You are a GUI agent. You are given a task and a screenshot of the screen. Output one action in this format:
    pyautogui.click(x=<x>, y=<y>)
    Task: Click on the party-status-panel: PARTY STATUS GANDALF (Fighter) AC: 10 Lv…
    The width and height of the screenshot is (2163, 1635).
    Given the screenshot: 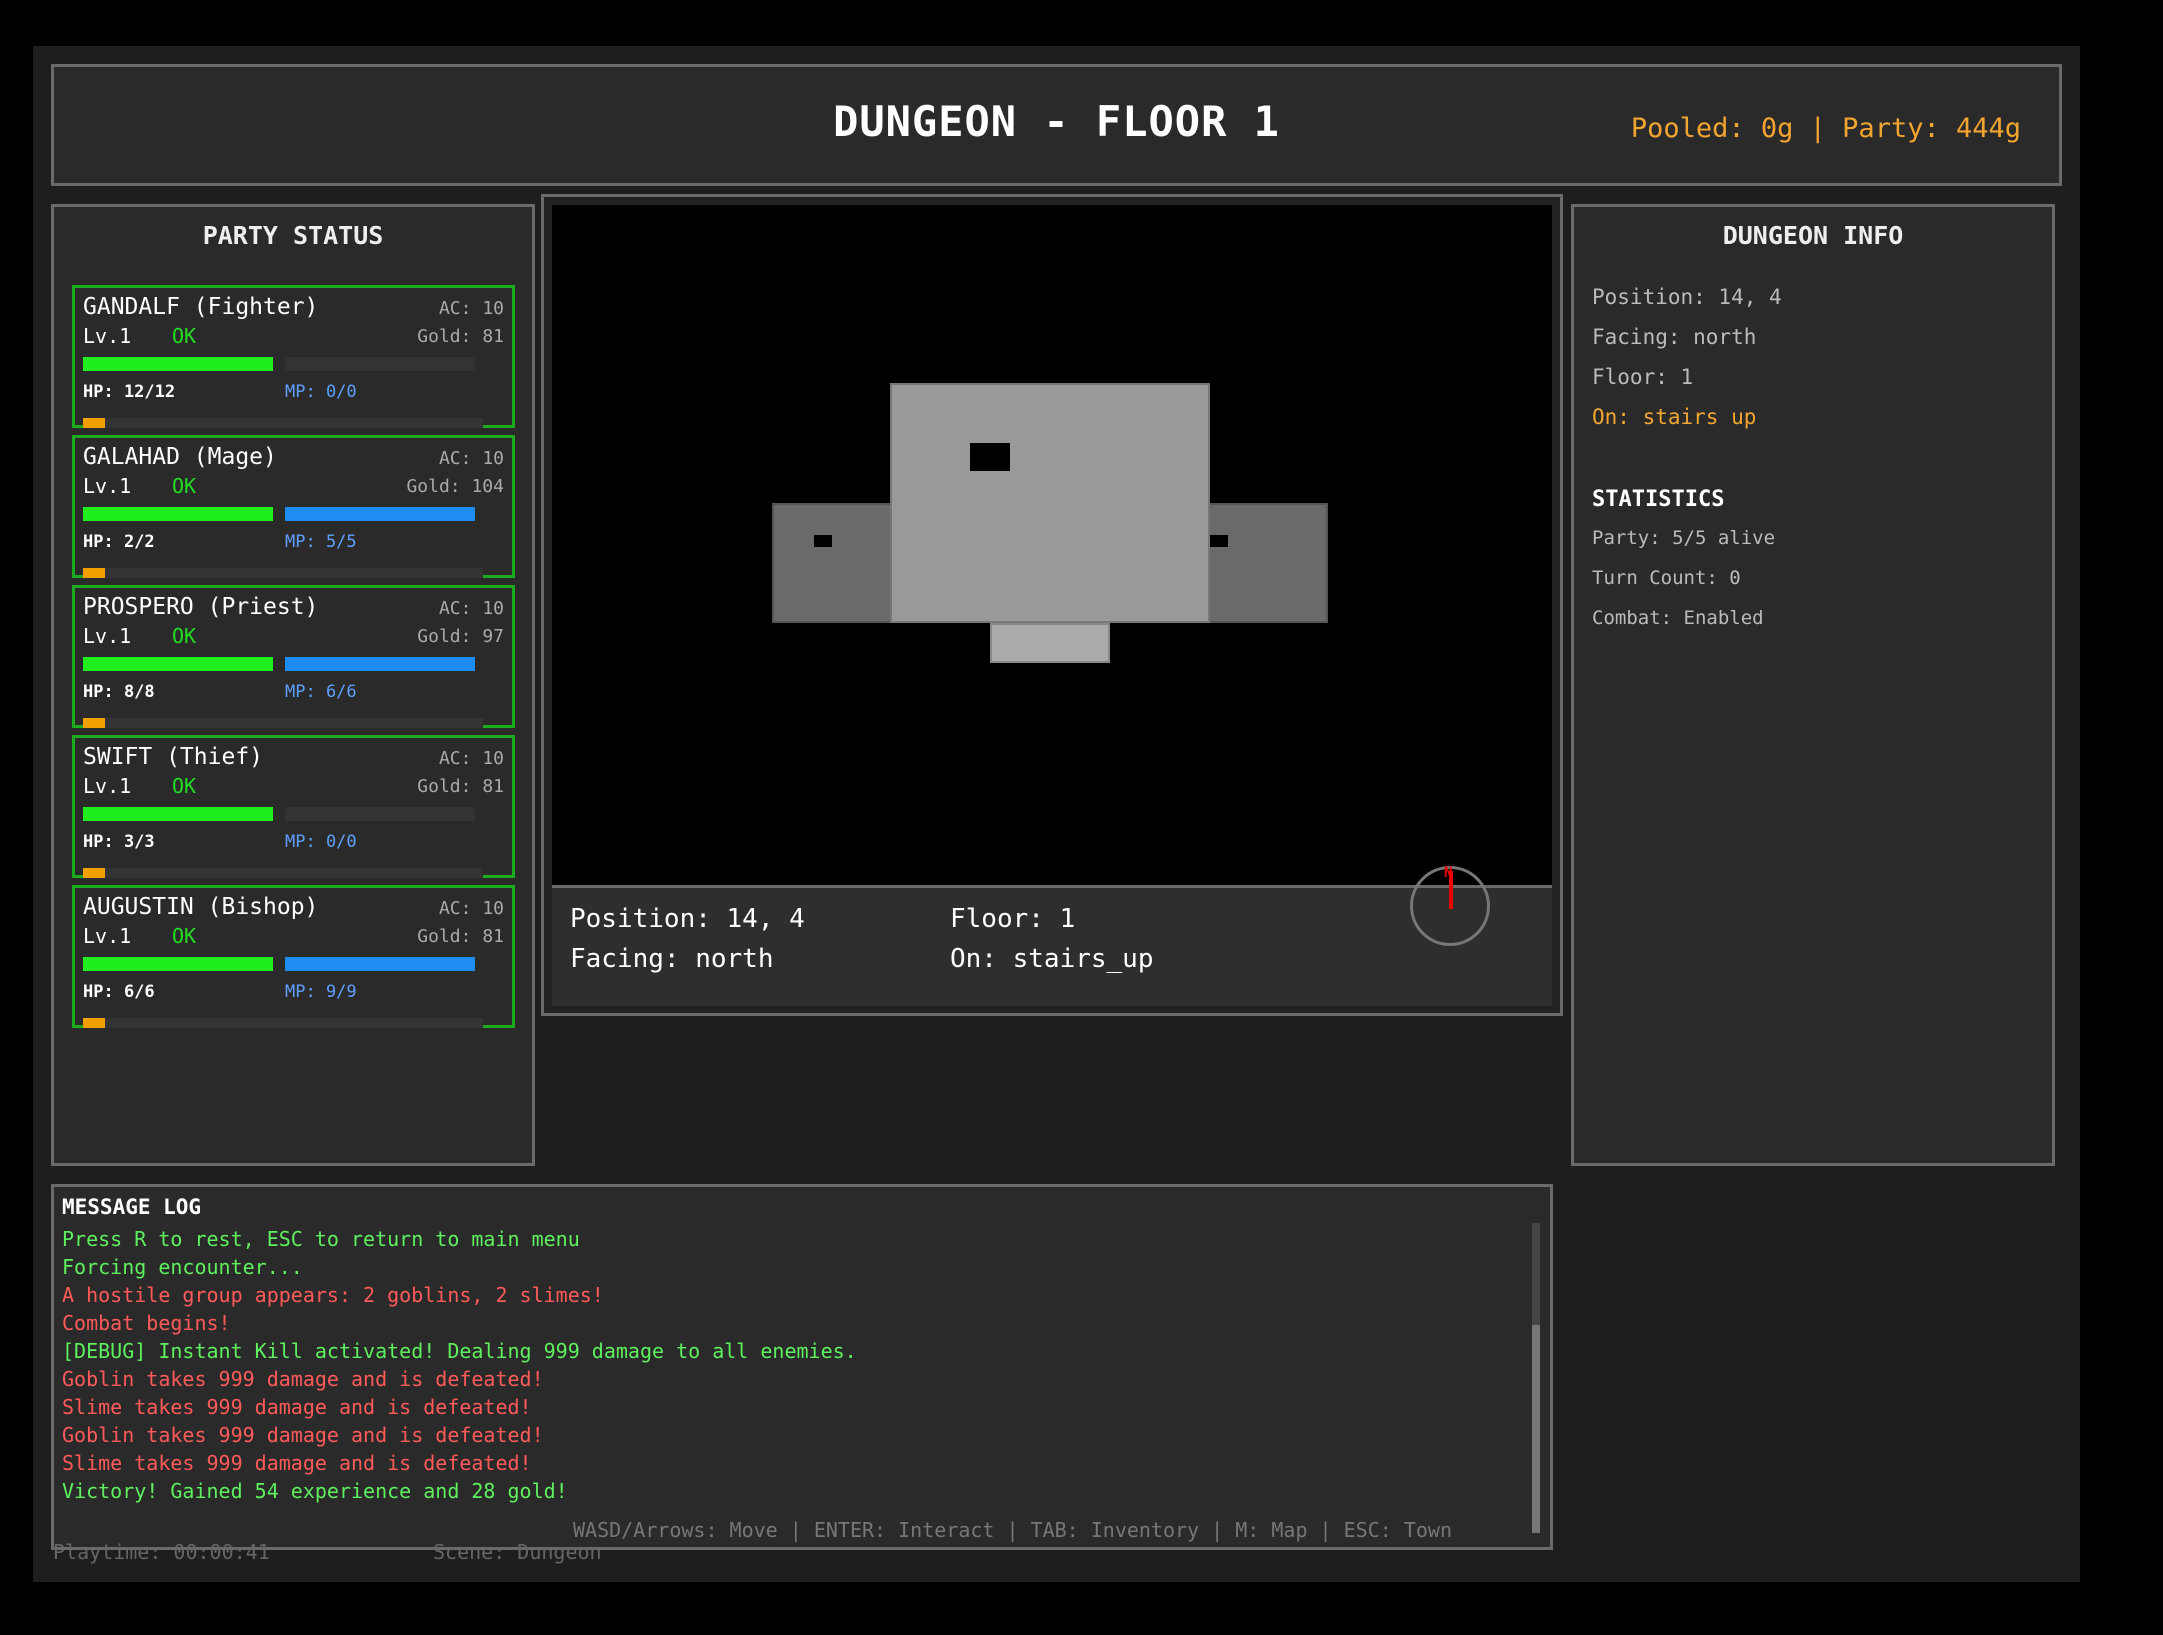 What is the action you would take?
    pyautogui.click(x=293, y=685)
    